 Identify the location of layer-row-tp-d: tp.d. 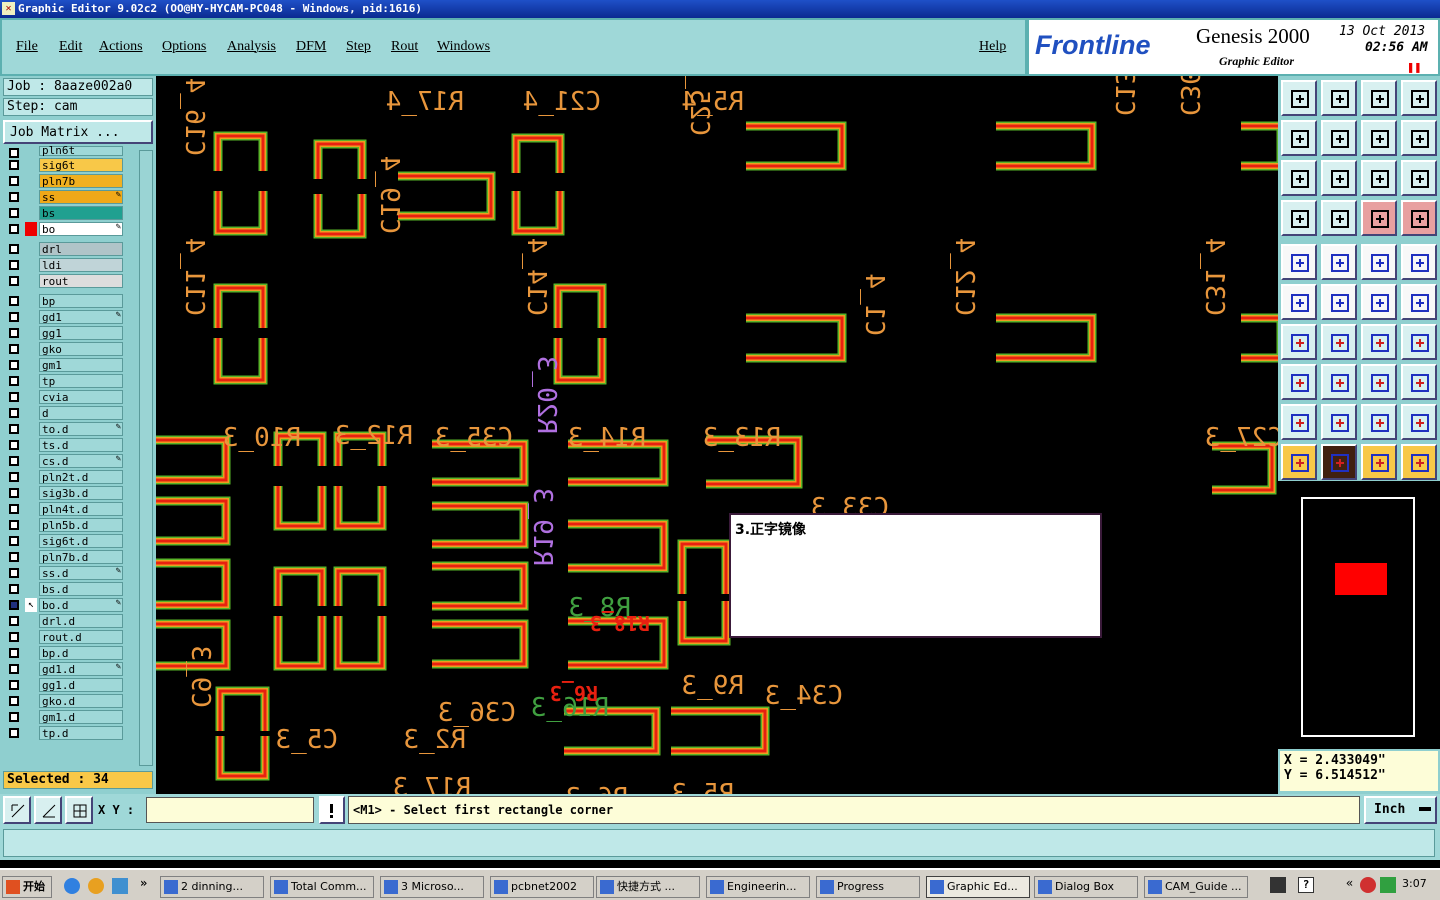
(65, 733).